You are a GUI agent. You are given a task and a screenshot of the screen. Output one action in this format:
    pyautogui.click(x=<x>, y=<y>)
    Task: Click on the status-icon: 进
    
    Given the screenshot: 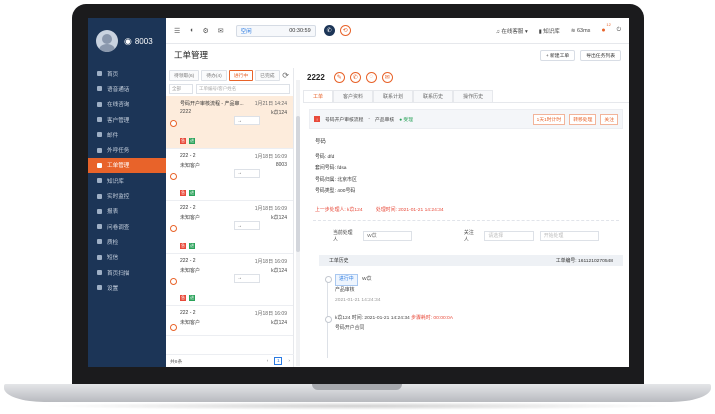 What is the action you would take?
    pyautogui.click(x=192, y=193)
    